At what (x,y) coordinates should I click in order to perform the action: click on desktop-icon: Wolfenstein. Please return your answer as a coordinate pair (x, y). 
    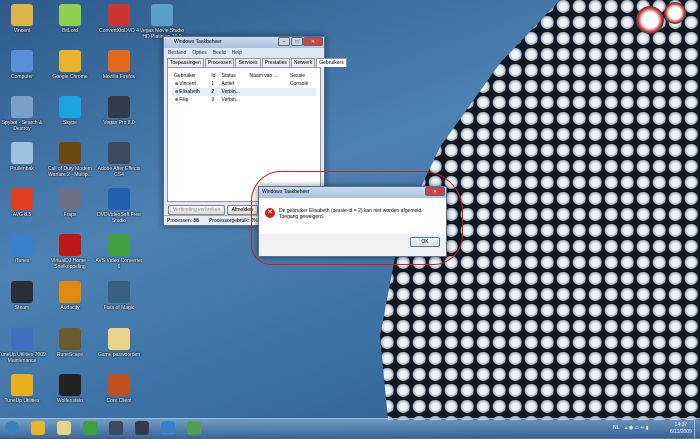
    Looking at the image, I should click on (70, 389).